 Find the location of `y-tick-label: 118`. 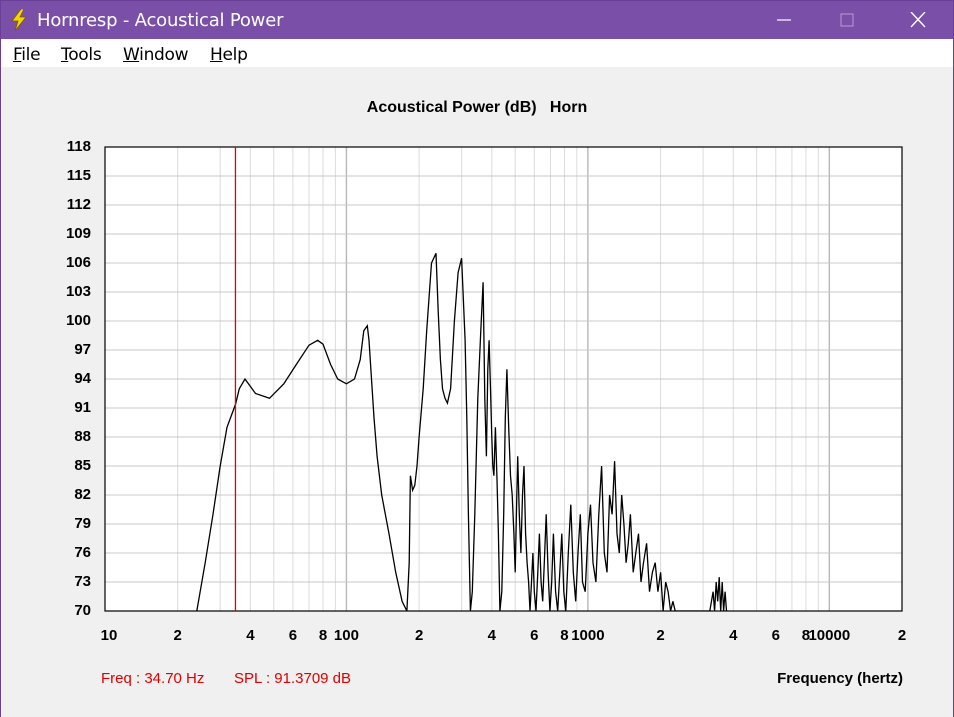

y-tick-label: 118 is located at coordinates (78, 146).